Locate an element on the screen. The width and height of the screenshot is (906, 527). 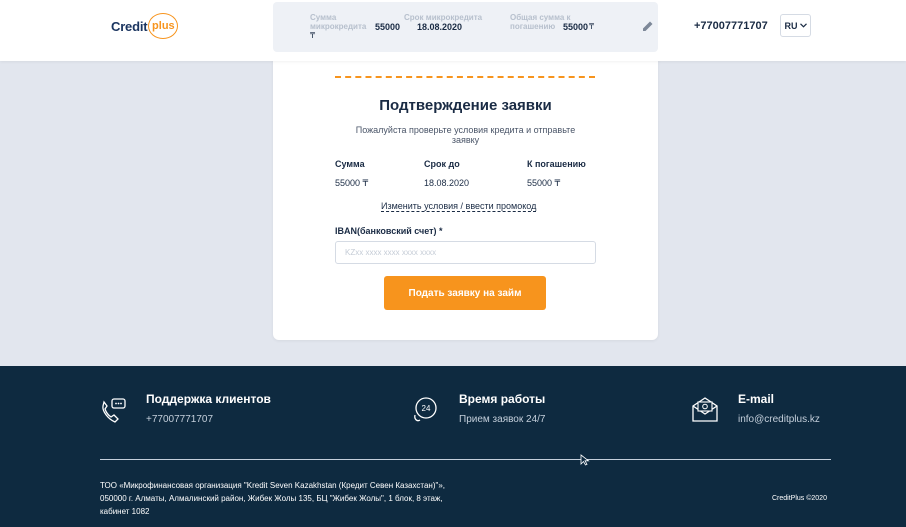
footer-divider is located at coordinates (465, 459).